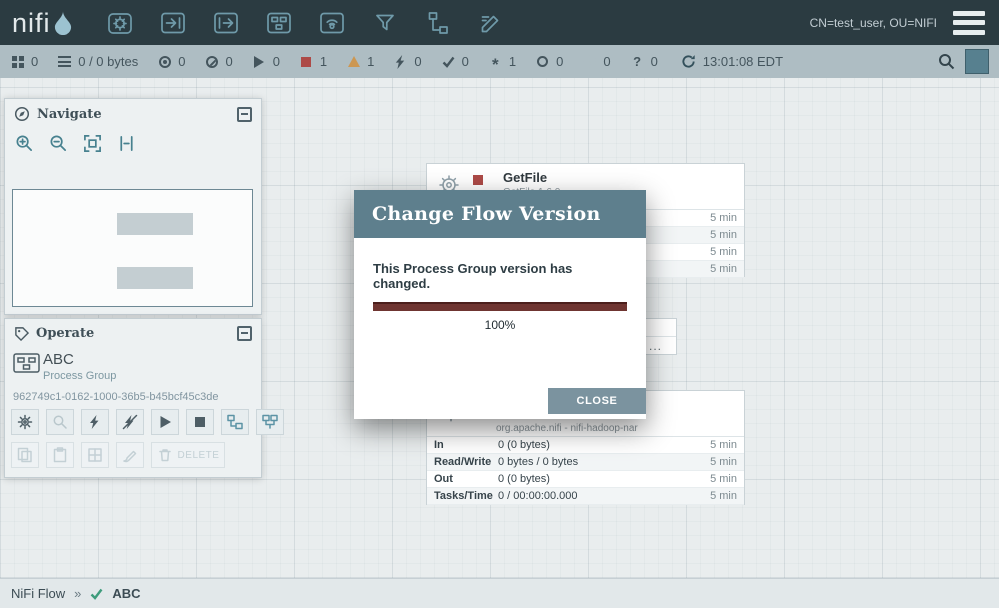 The width and height of the screenshot is (999, 608). I want to click on stopped-state-icon, so click(478, 180).